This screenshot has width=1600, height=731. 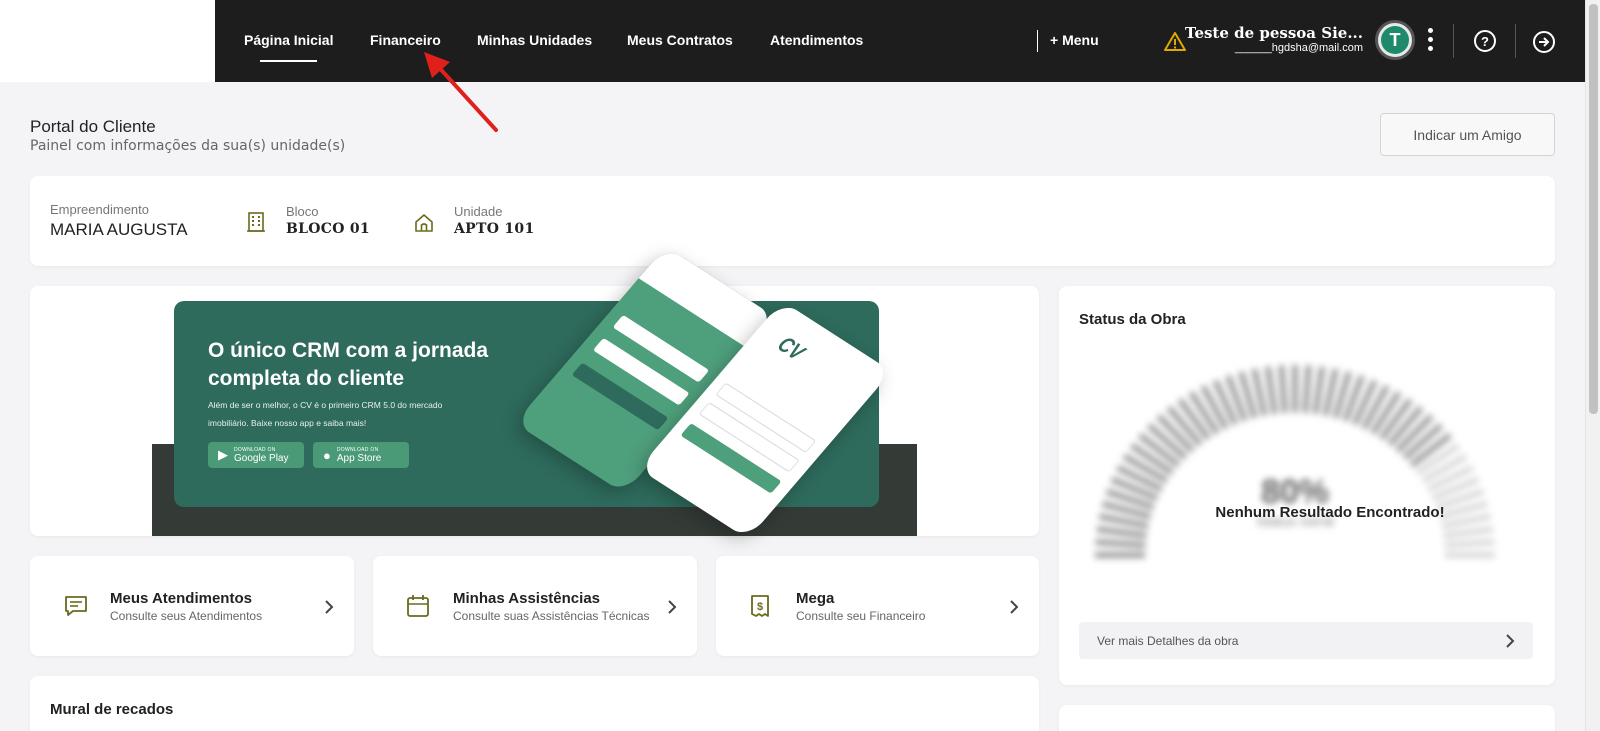 I want to click on more-menu-button: + Menu, so click(x=1074, y=40).